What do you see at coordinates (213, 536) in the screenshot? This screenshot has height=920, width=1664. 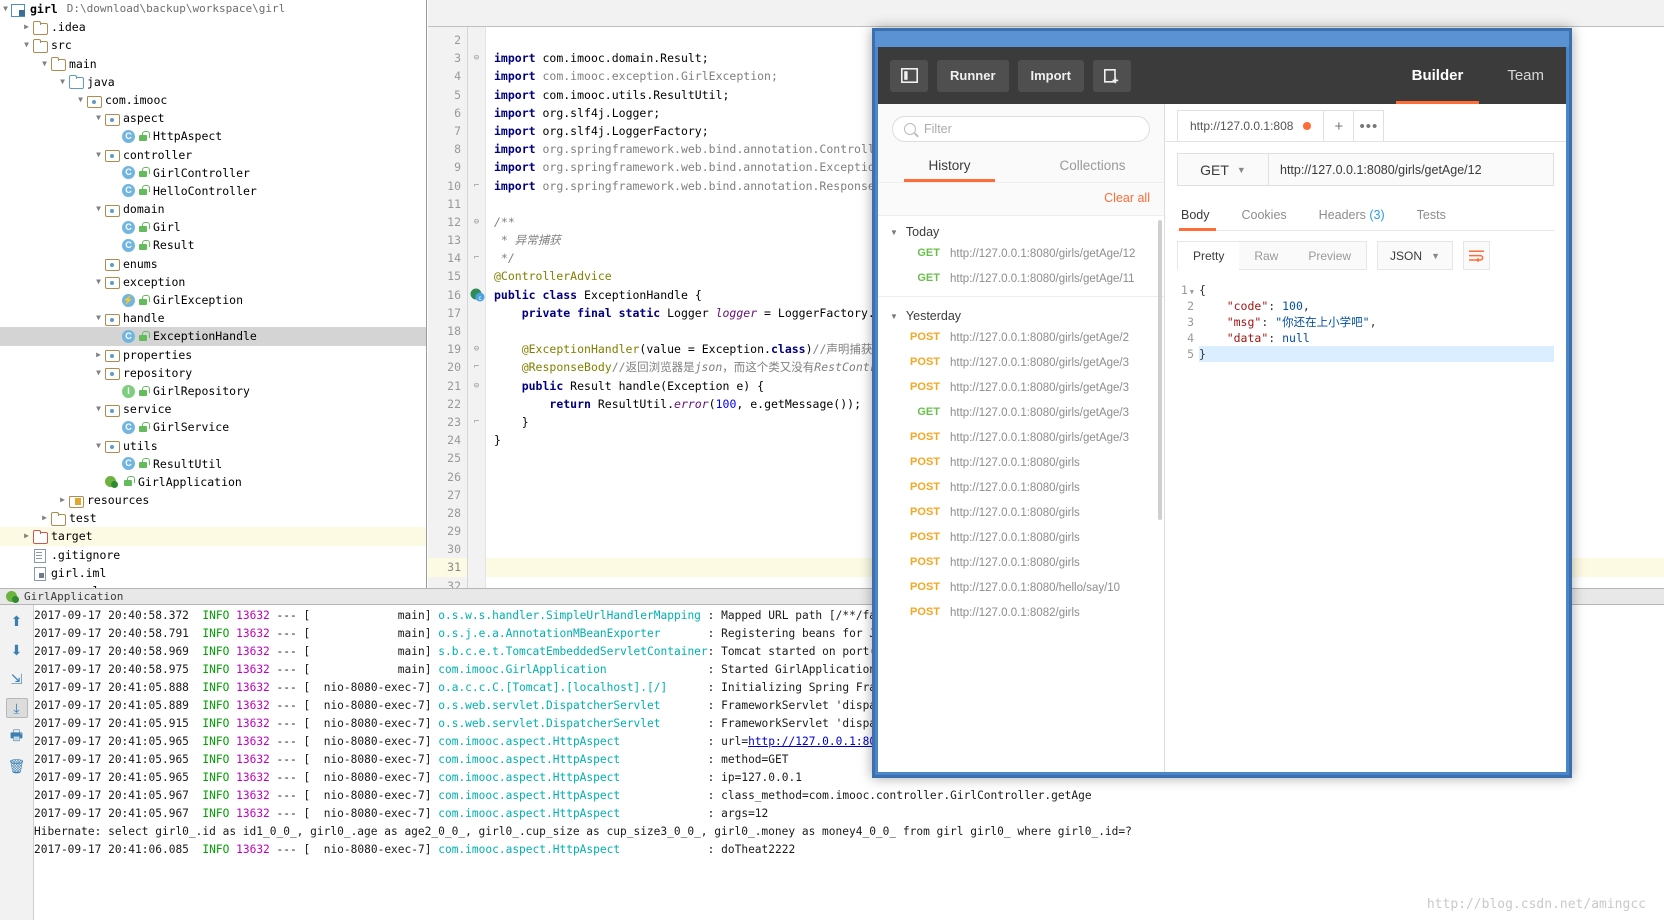 I see `tree-item-target: ▶ target` at bounding box center [213, 536].